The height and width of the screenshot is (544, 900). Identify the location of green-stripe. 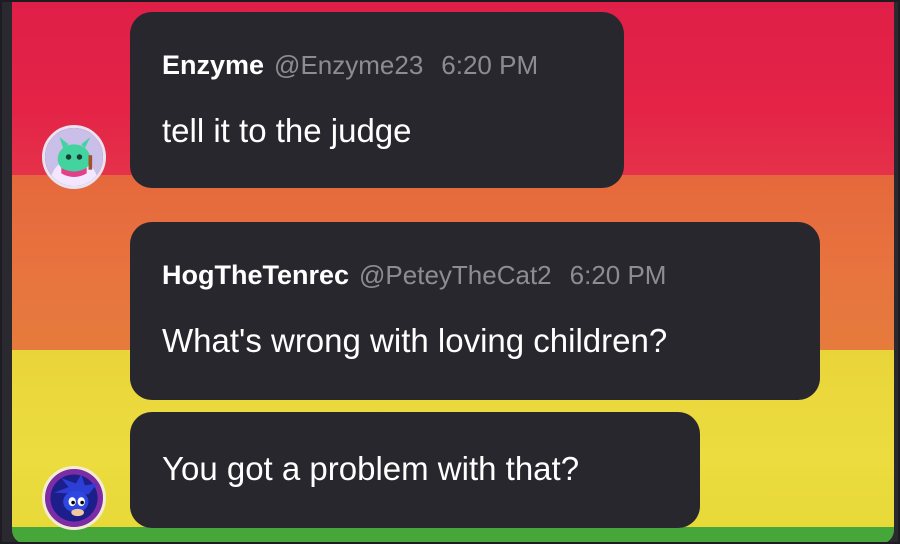
(453, 535).